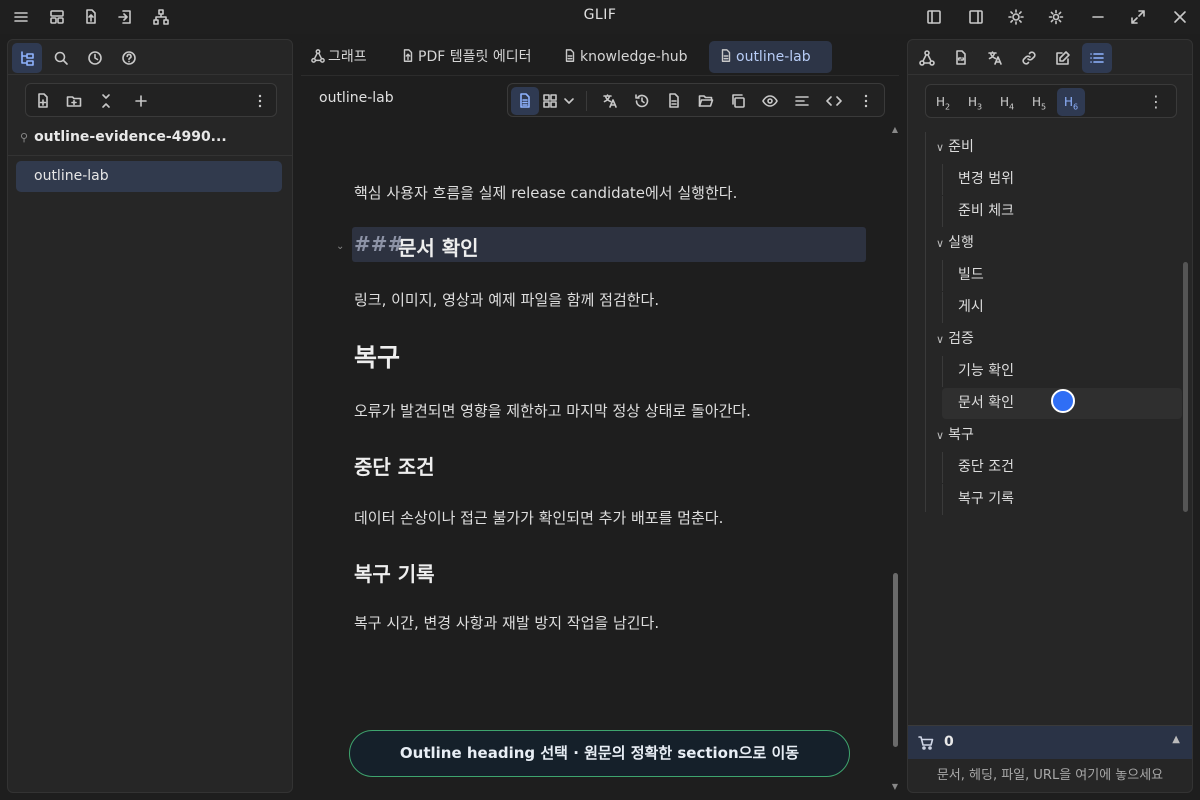 The image size is (1200, 800). What do you see at coordinates (1075, 107) in the screenshot?
I see `heading-level-number: 6` at bounding box center [1075, 107].